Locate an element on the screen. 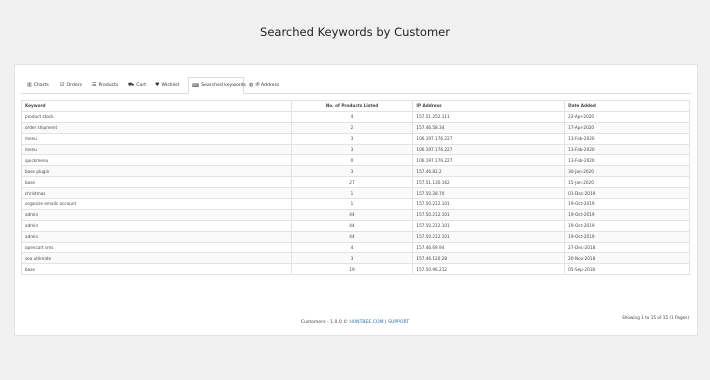 This screenshot has width=710, height=380. table-row: product stock 4 157.51.252.111 22-Apr-2020 is located at coordinates (355, 116).